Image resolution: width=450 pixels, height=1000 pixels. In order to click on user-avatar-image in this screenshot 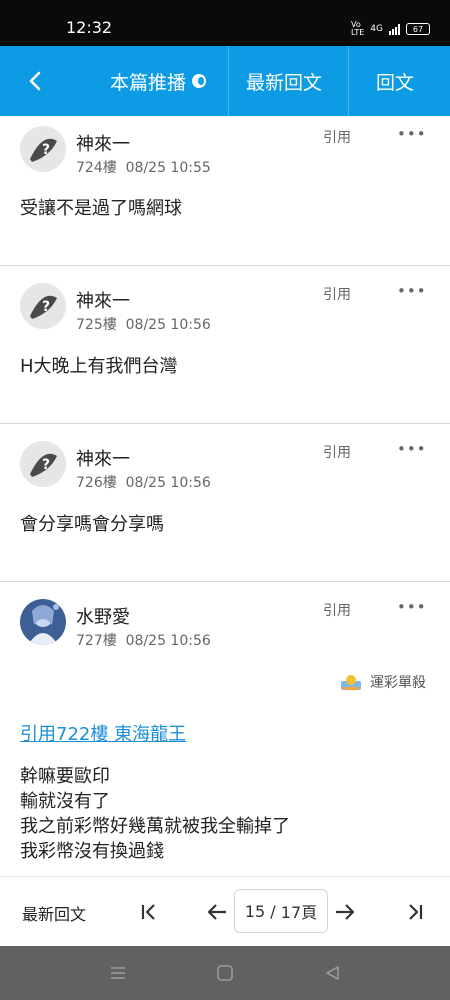, I will do `click(43, 622)`.